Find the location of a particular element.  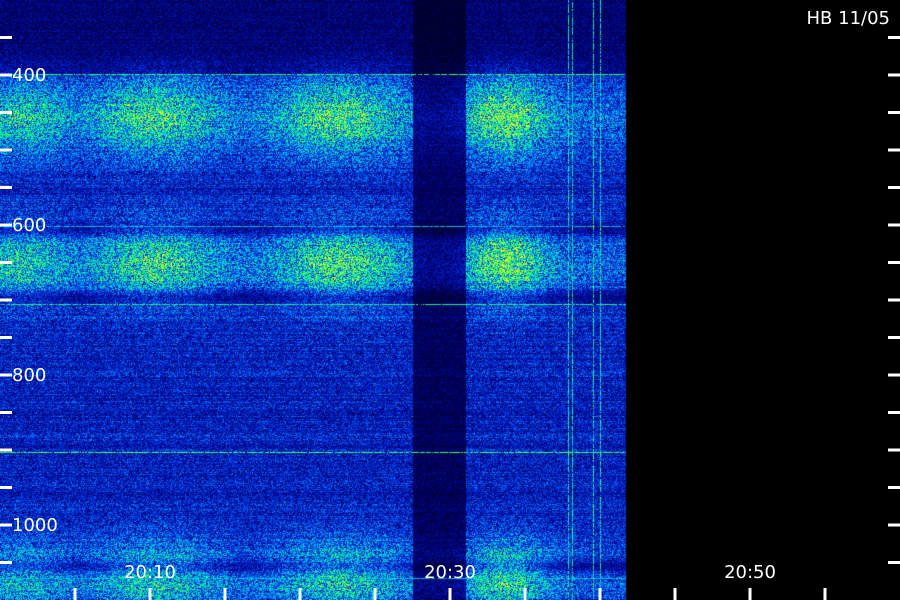

y-tick-label: 800 is located at coordinates (29, 375).